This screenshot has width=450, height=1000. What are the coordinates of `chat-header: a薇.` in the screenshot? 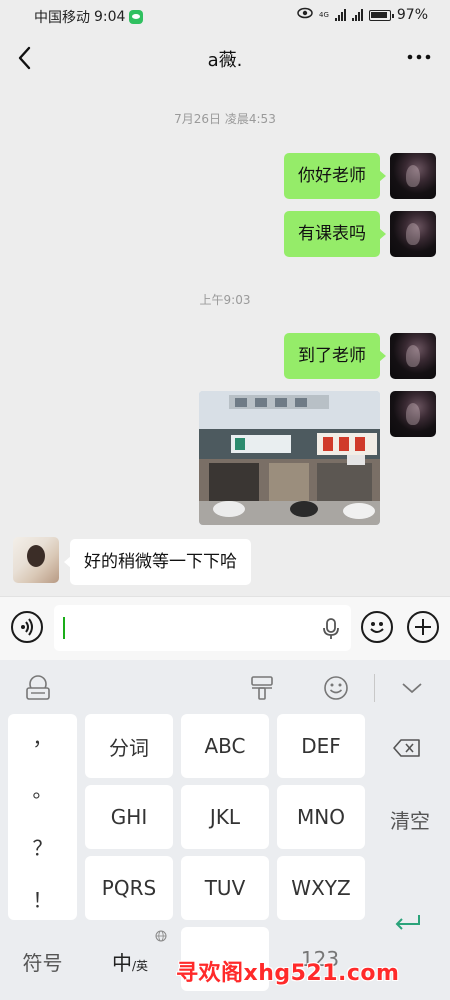 It's located at (225, 58).